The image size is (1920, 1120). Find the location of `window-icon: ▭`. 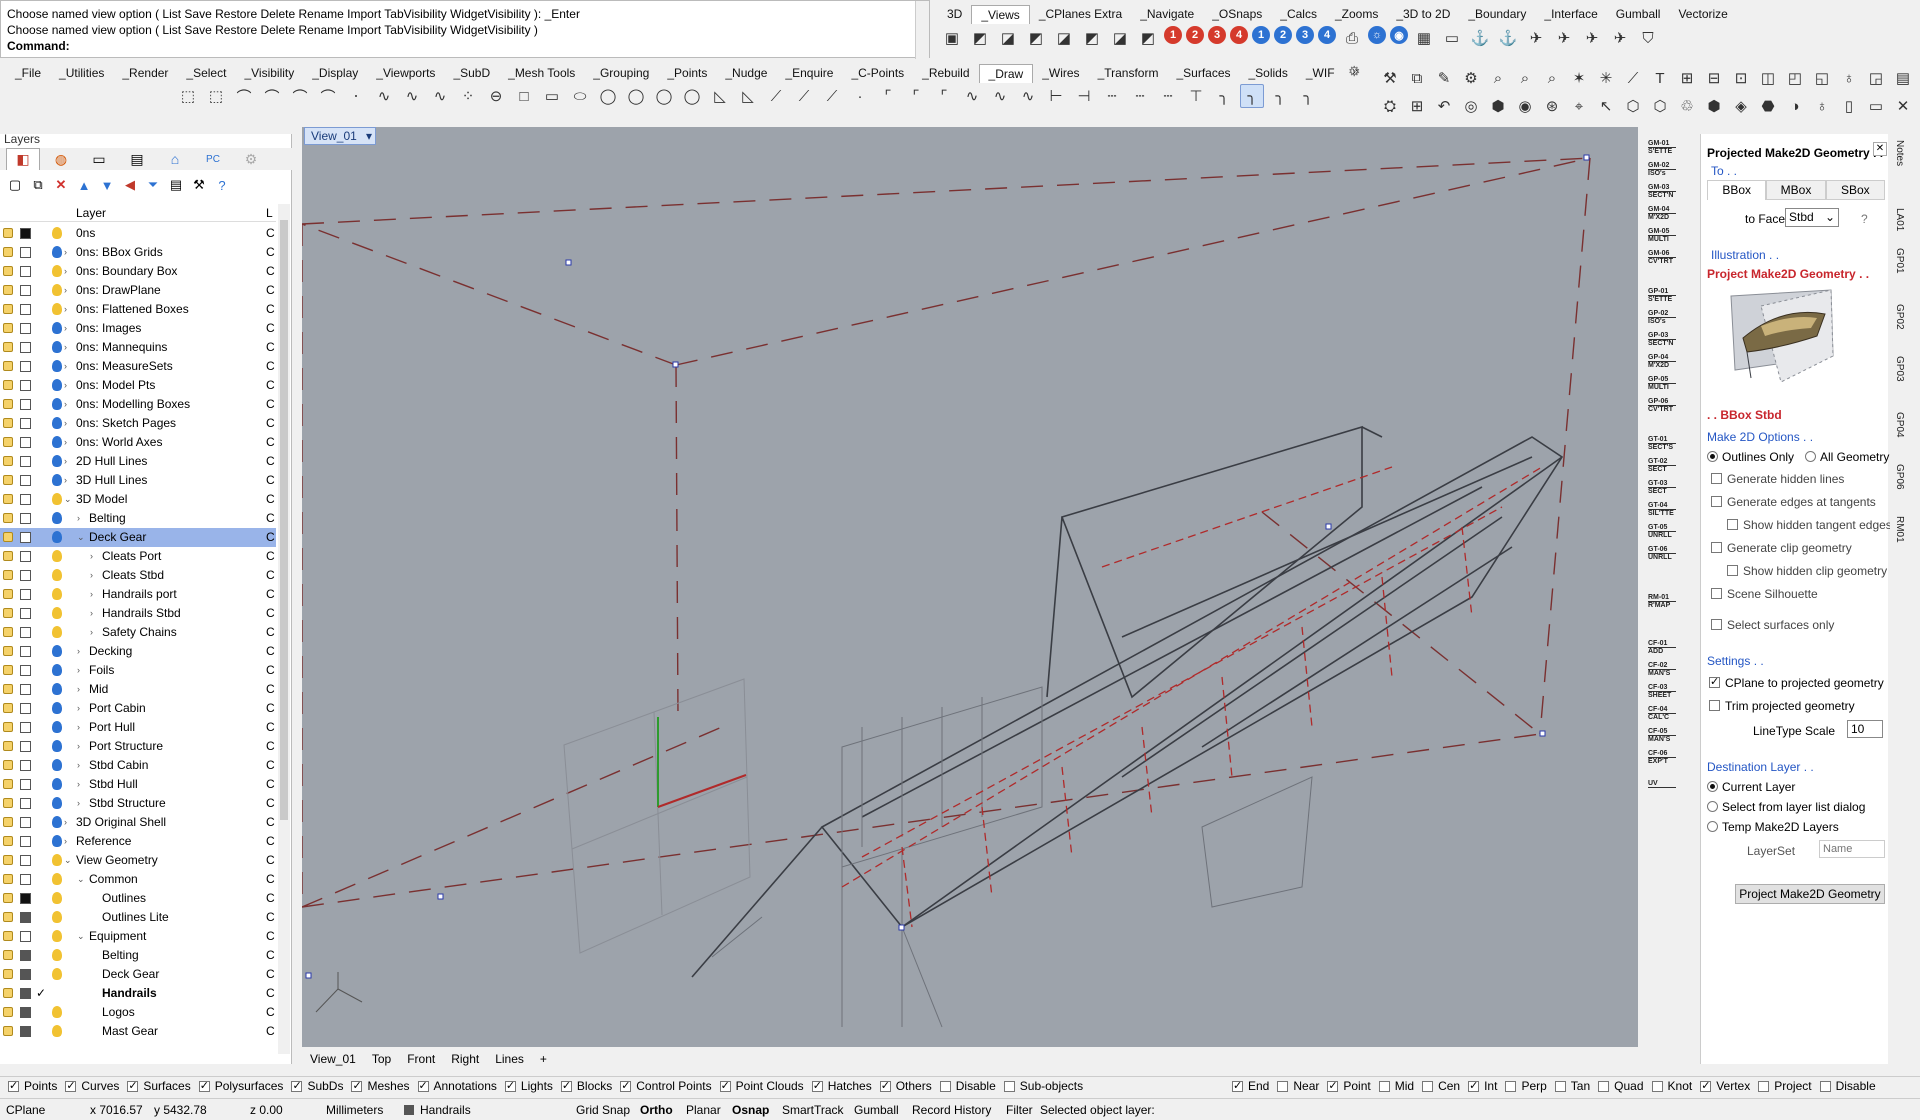

window-icon: ▭ is located at coordinates (1452, 38).